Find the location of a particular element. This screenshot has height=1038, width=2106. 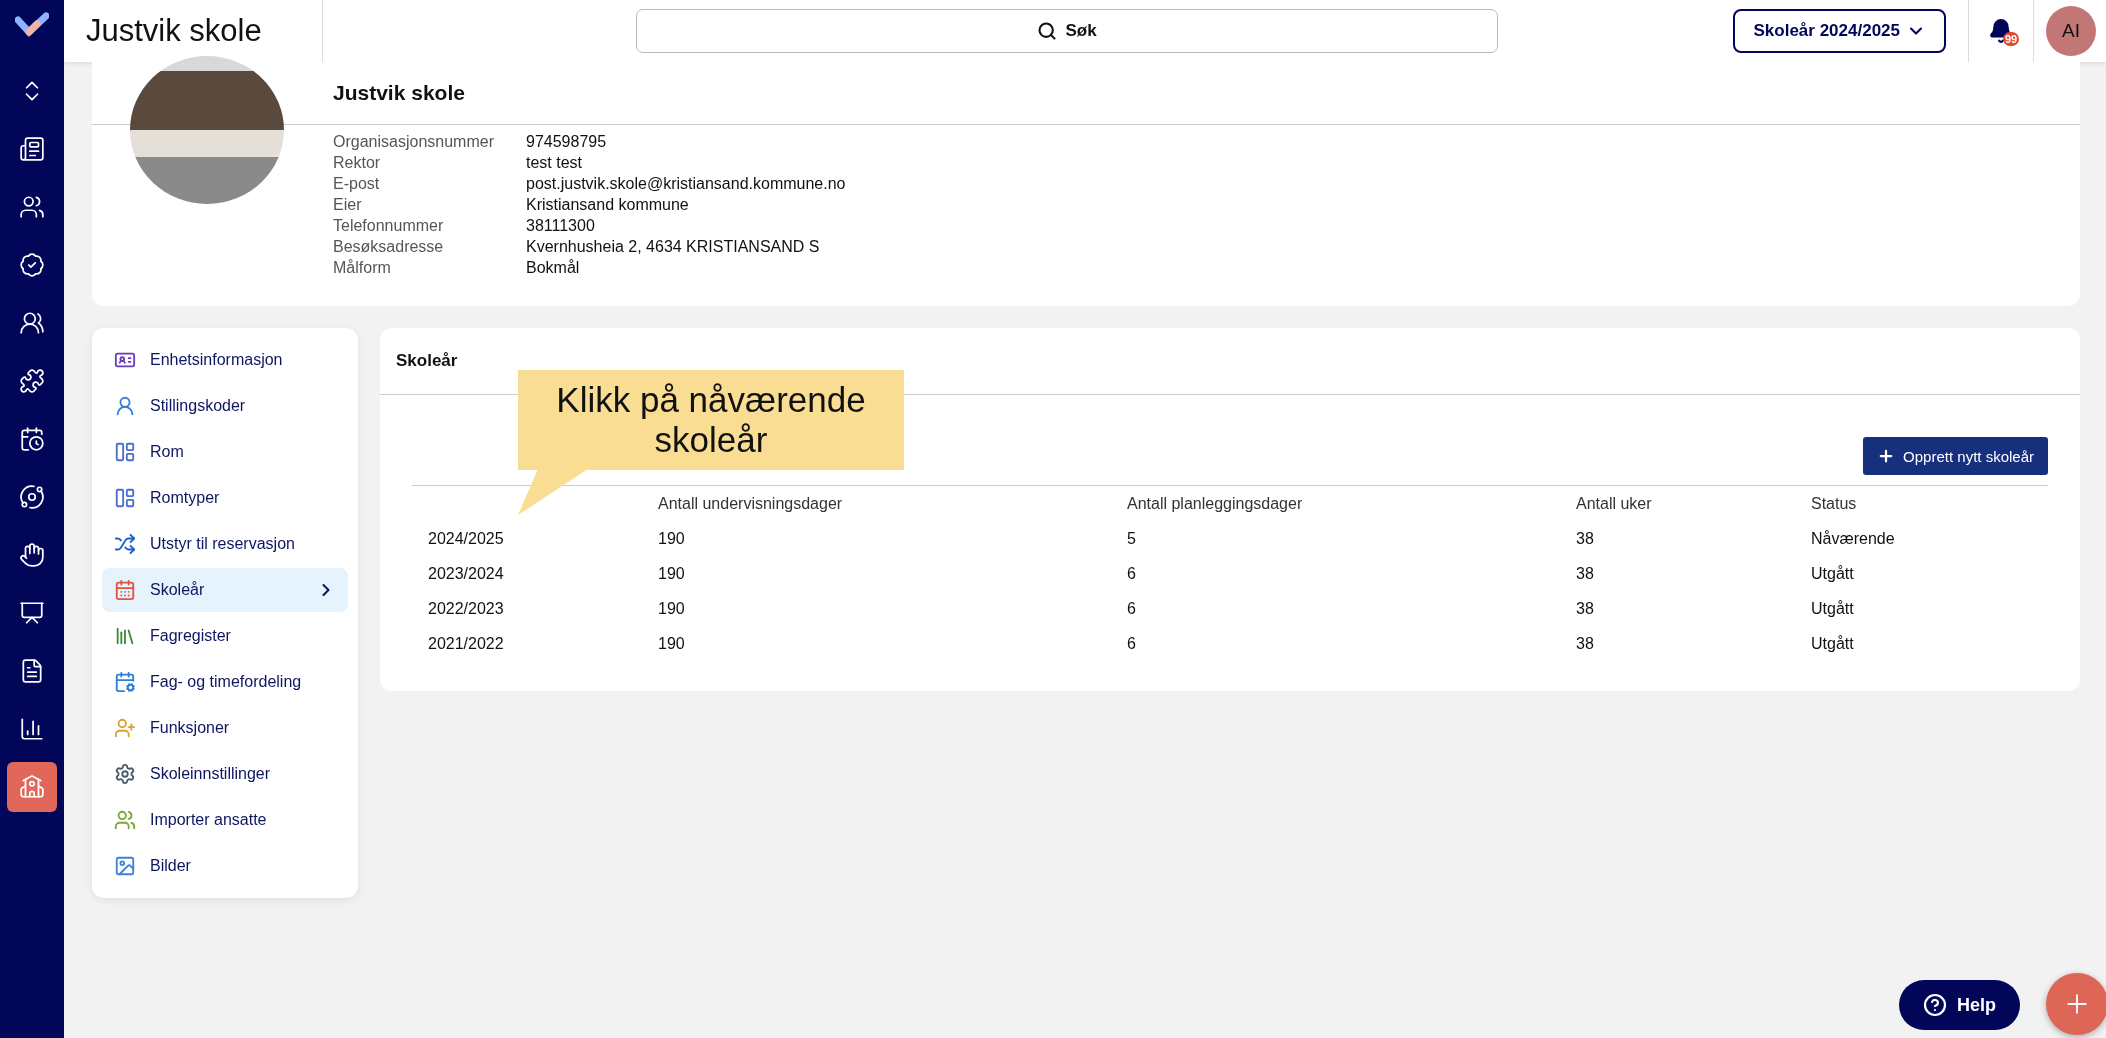

avatar: AI is located at coordinates (2071, 31).